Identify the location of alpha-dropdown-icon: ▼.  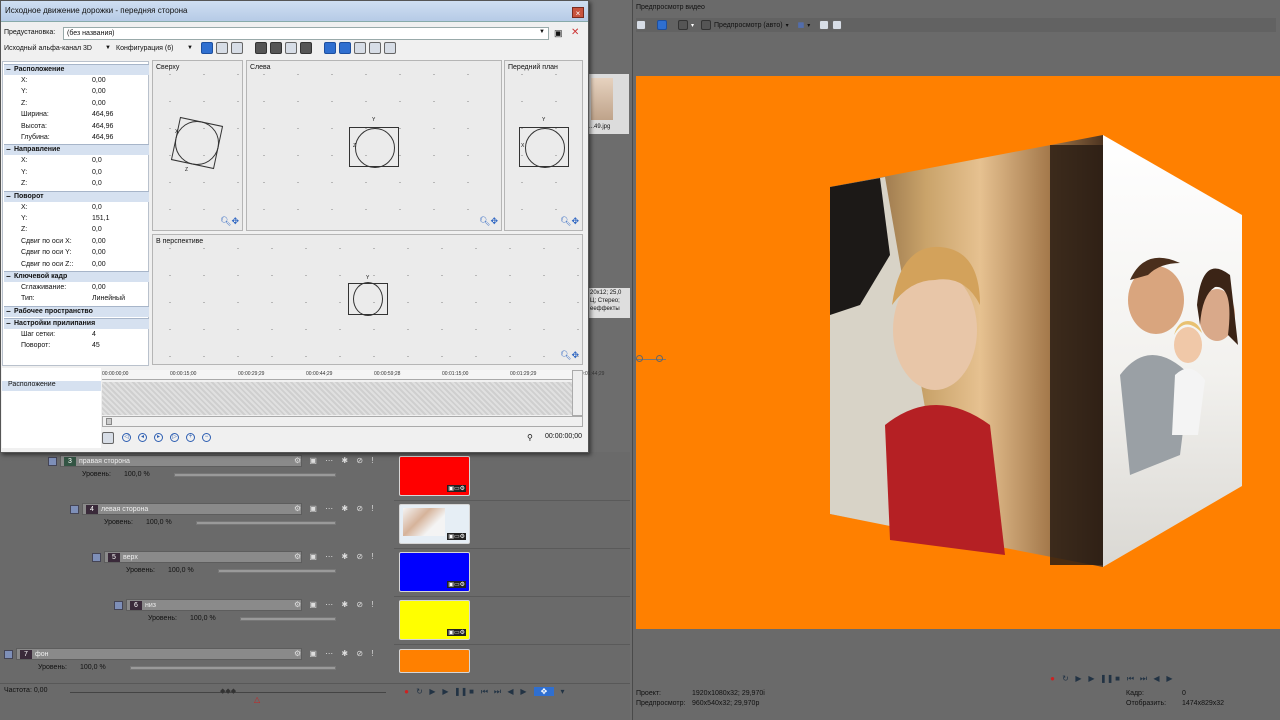
(108, 48).